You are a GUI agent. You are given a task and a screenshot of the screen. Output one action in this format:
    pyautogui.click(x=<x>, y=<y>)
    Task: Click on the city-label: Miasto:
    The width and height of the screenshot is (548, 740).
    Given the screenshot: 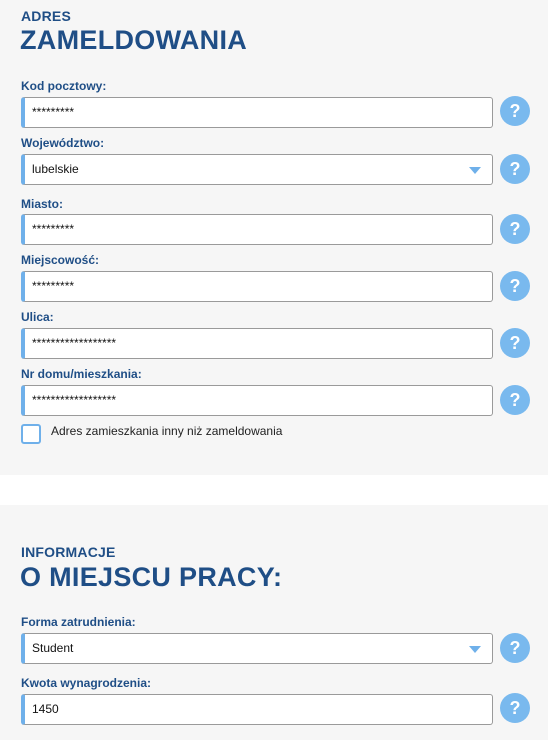 What is the action you would take?
    pyautogui.click(x=42, y=204)
    